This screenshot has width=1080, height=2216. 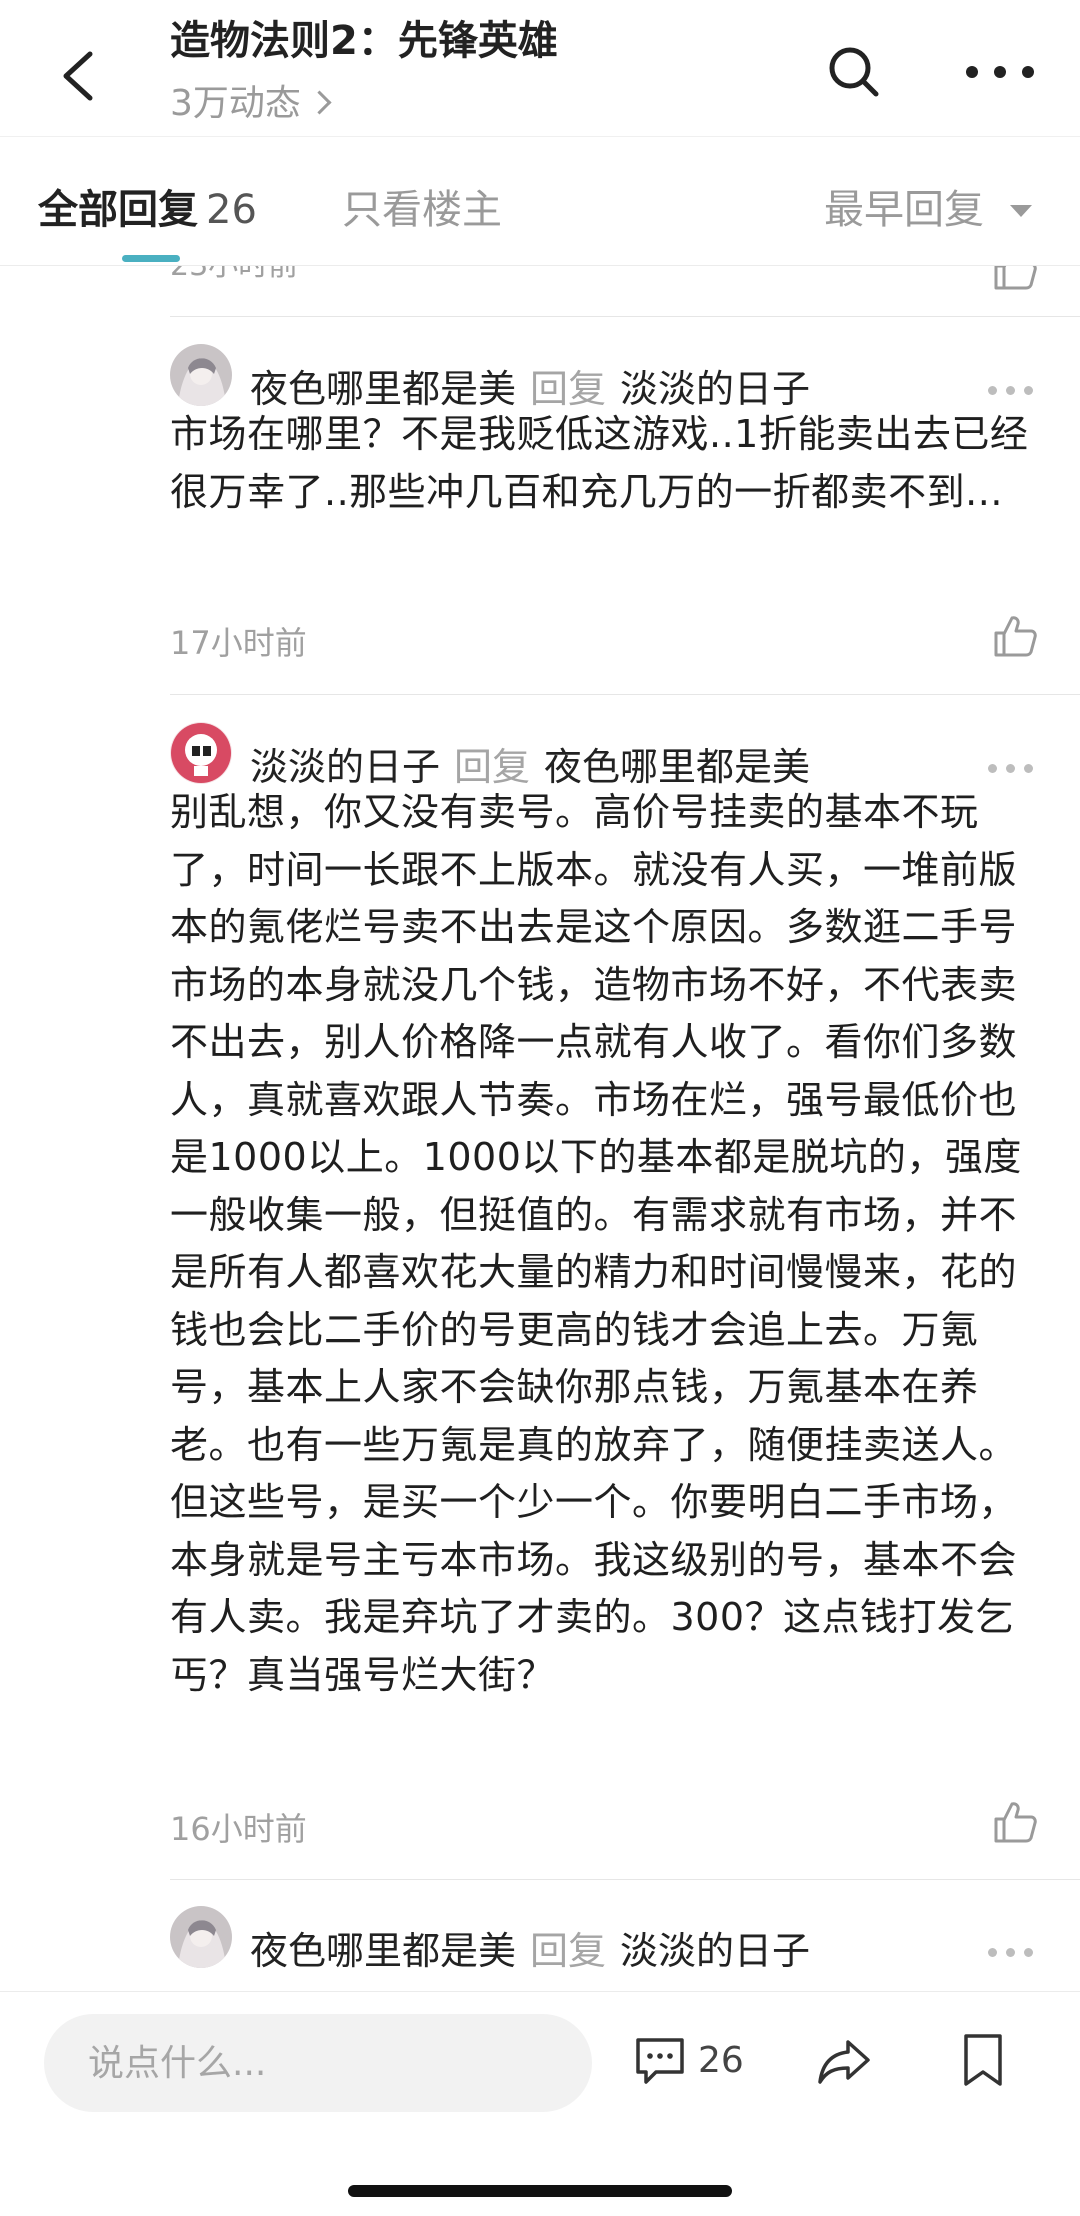 I want to click on reply-time: 16小时前, so click(x=238, y=1829).